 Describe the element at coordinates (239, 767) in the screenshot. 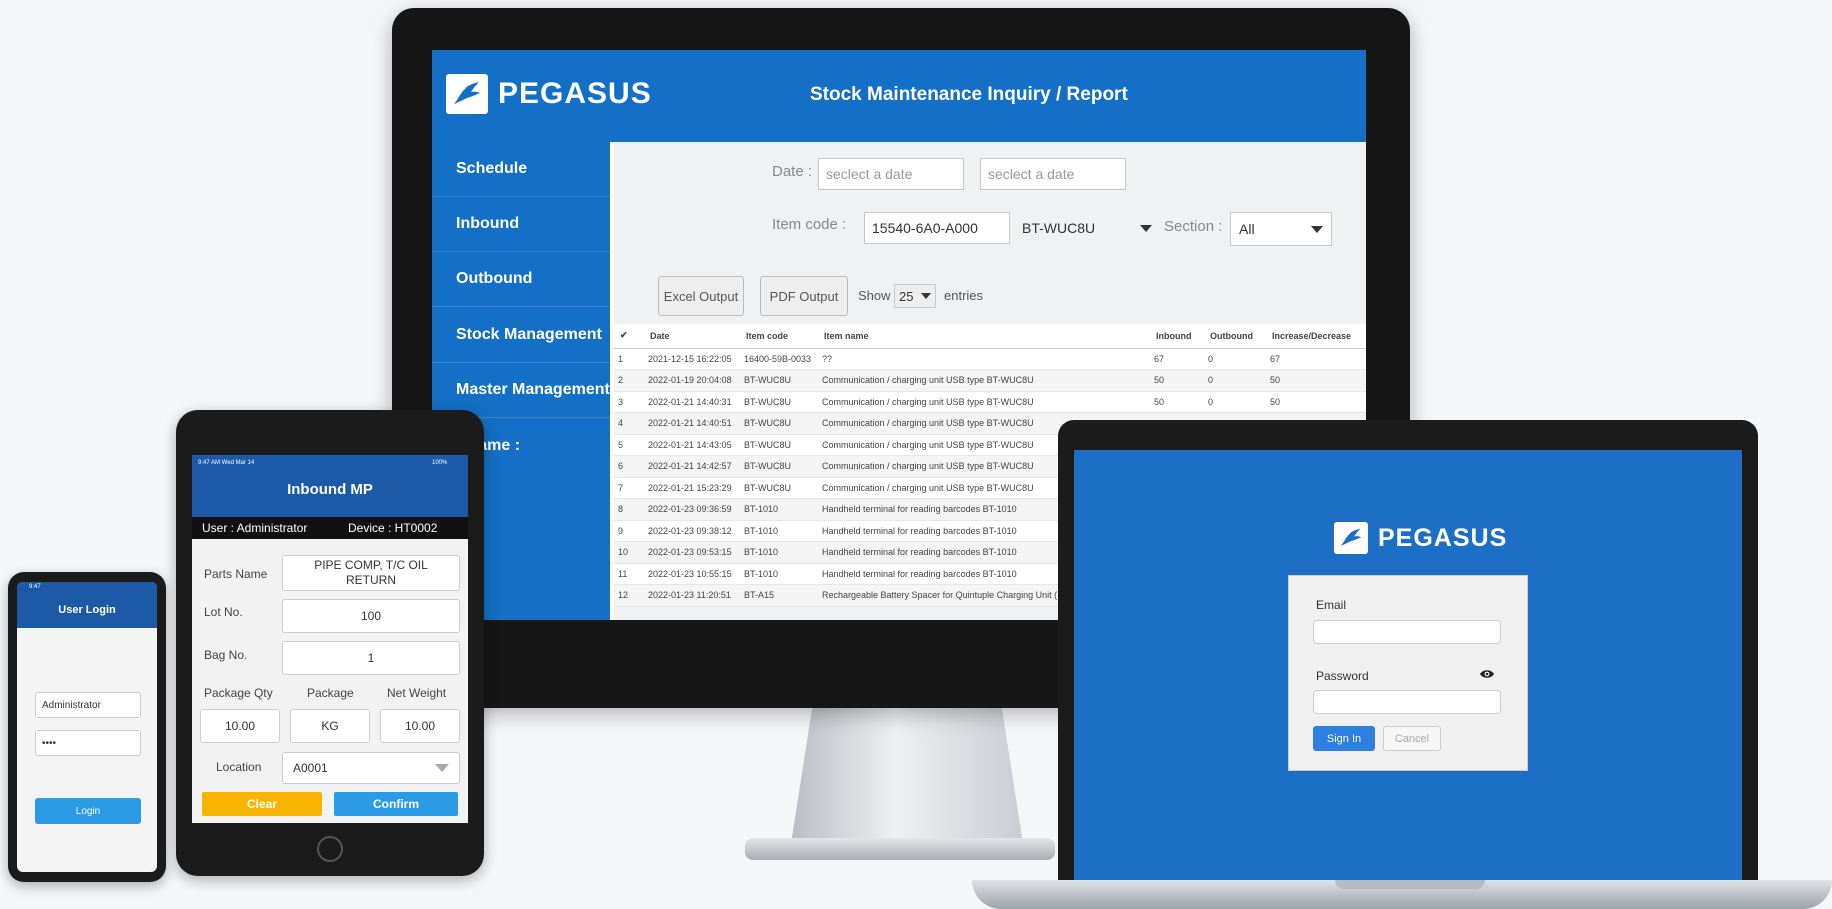

I see `location-label: Location` at that location.